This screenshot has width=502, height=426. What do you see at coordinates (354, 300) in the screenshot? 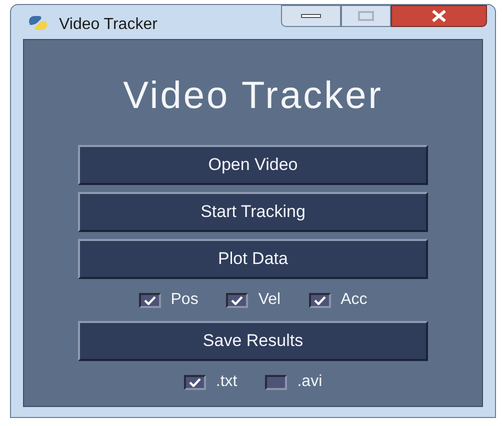
I see `checkbox-label: Acc` at bounding box center [354, 300].